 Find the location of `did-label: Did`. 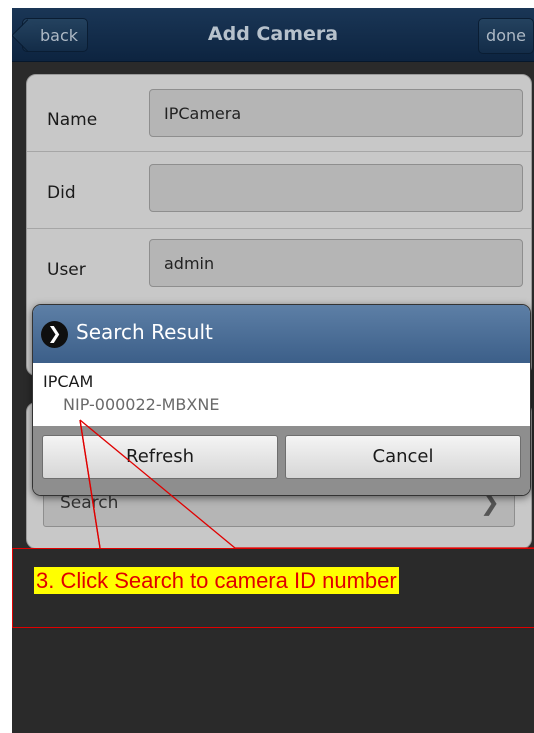

did-label: Did is located at coordinates (61, 193).